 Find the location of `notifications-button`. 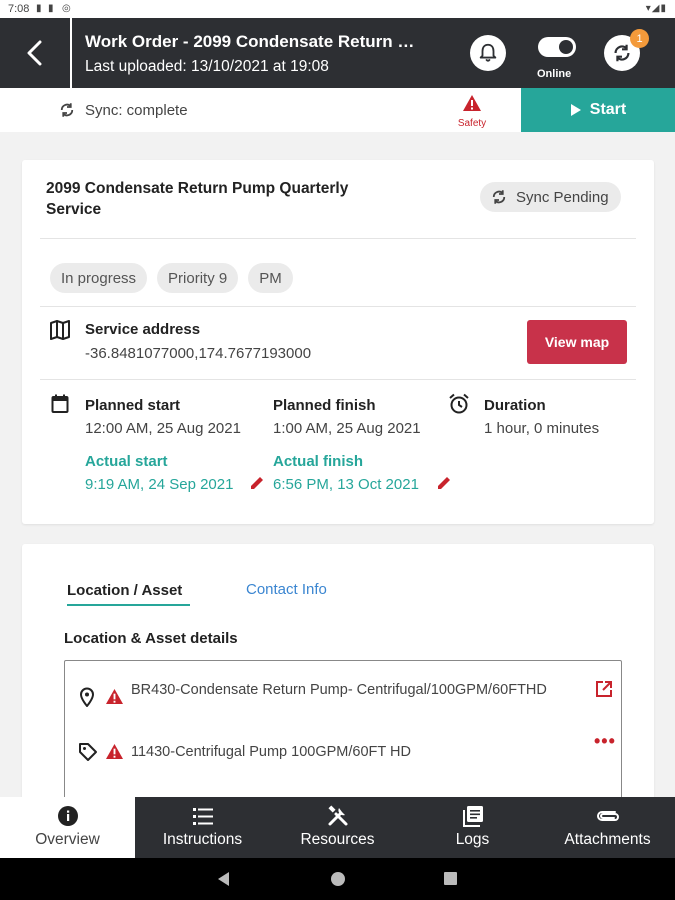

notifications-button is located at coordinates (488, 53).